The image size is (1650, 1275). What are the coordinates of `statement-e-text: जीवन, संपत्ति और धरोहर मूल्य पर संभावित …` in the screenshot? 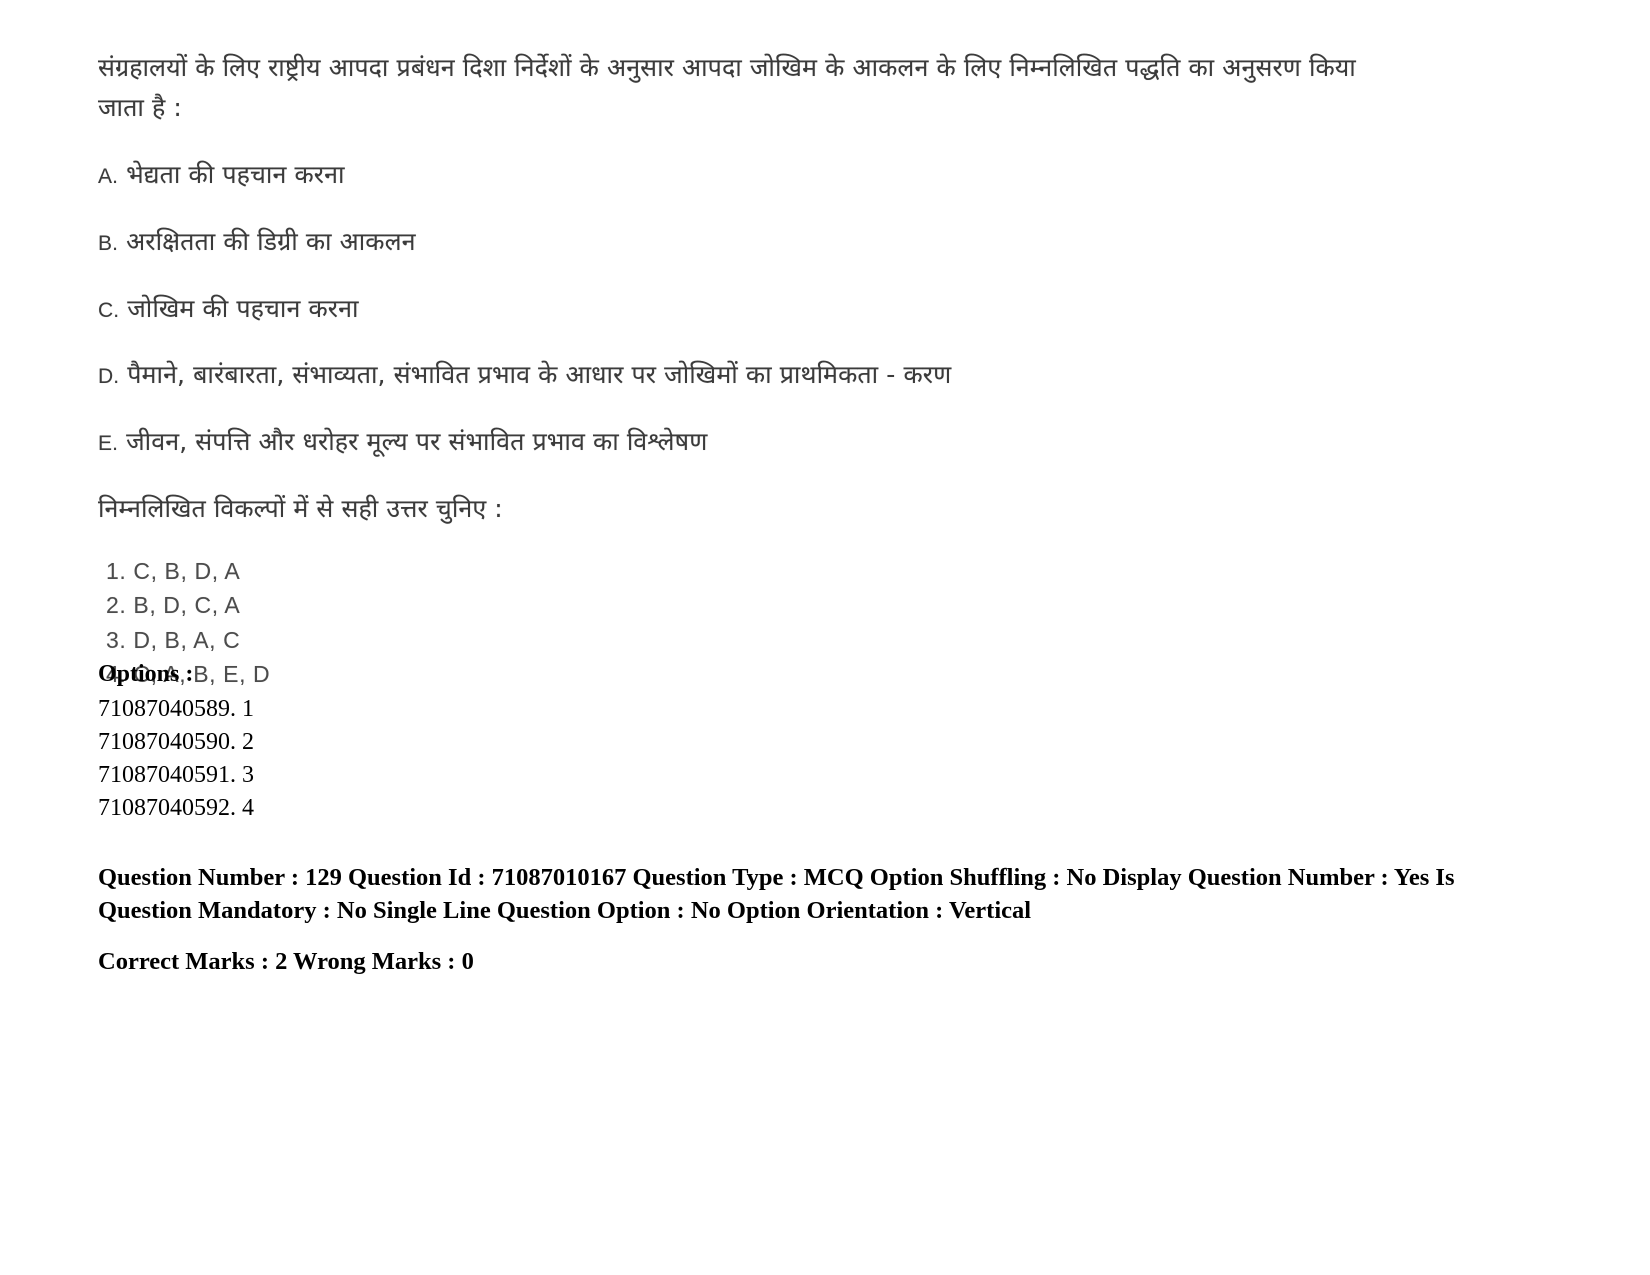 It's located at (417, 441).